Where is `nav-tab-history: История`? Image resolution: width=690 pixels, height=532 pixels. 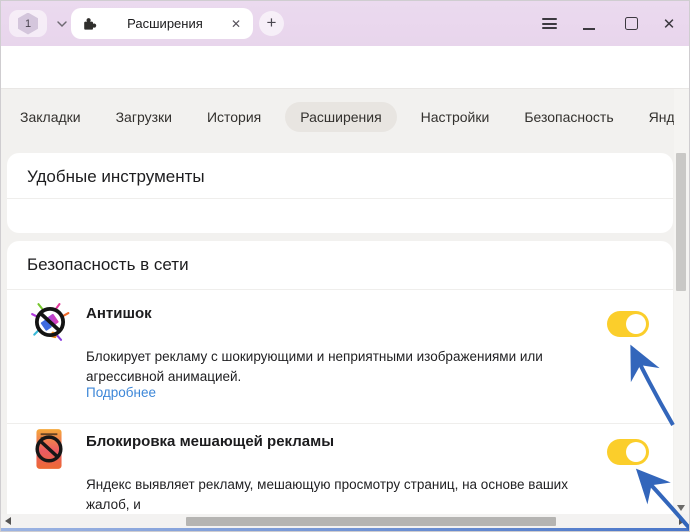
nav-tab-history: История is located at coordinates (234, 117).